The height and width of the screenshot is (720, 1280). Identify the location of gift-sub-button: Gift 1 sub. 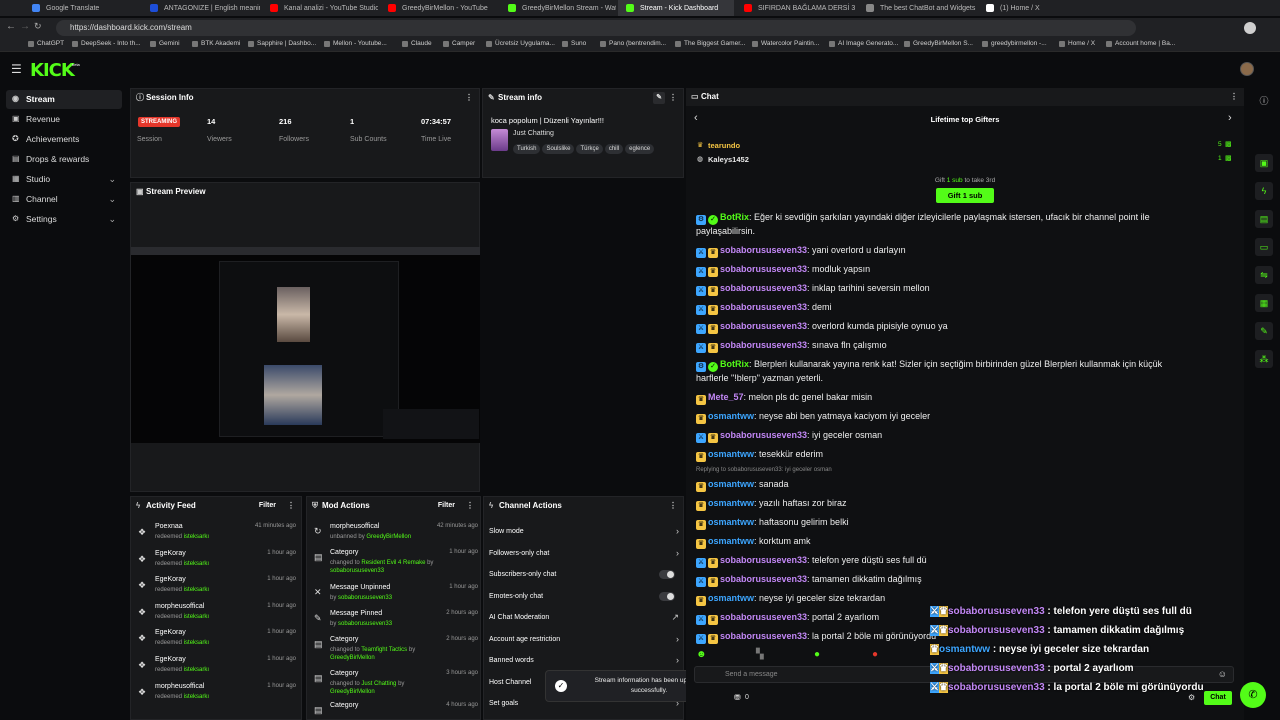
(965, 195).